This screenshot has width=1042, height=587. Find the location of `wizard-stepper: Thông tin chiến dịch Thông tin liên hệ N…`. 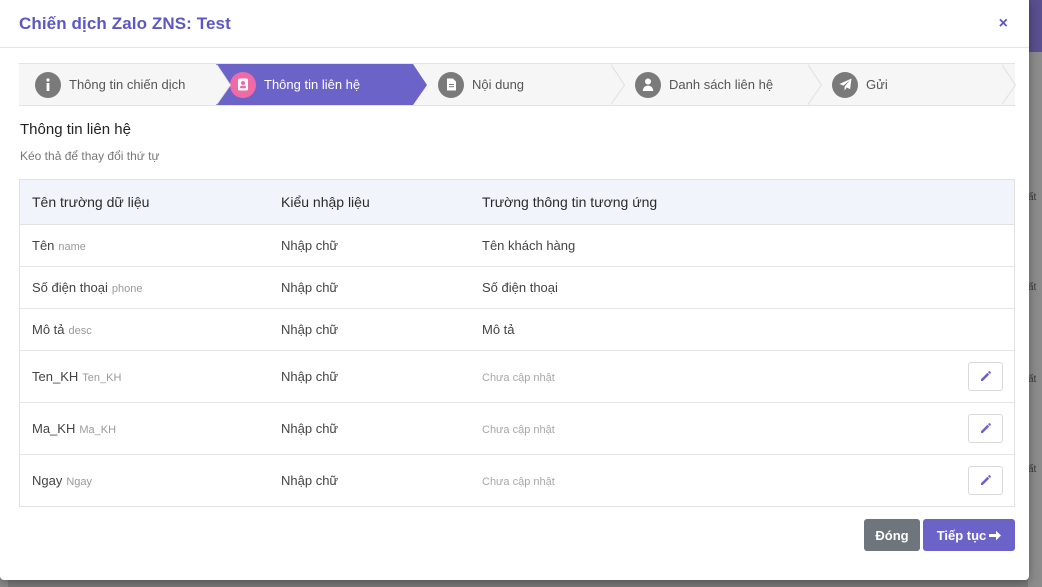

wizard-stepper: Thông tin chiến dịch Thông tin liên hệ N… is located at coordinates (517, 84).